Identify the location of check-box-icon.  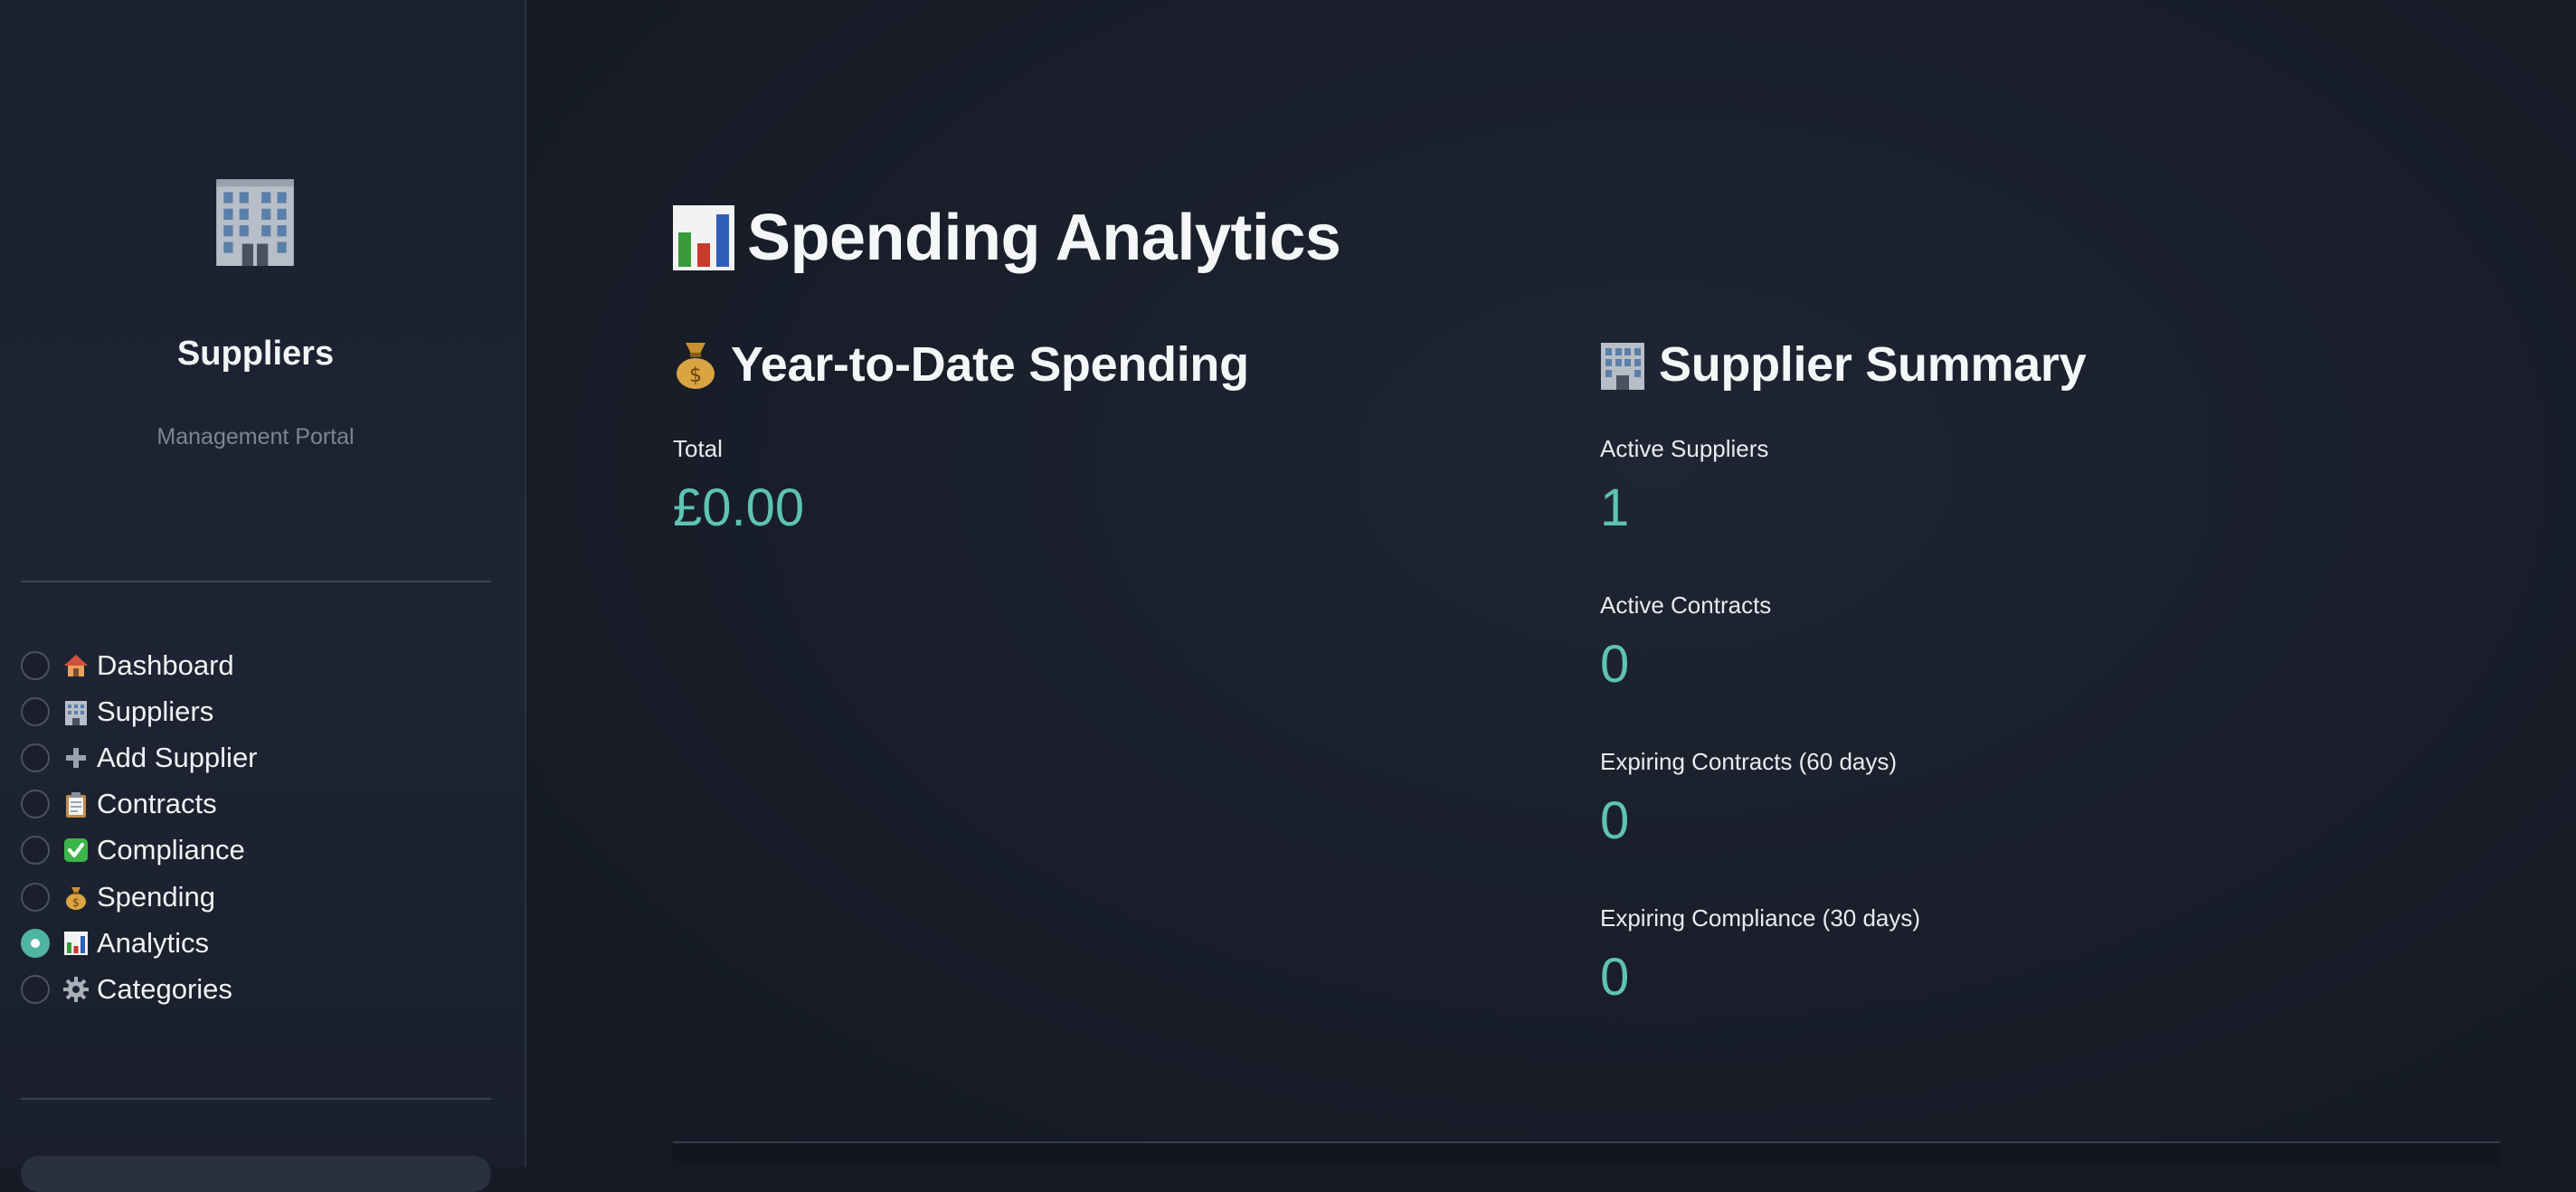
(76, 850).